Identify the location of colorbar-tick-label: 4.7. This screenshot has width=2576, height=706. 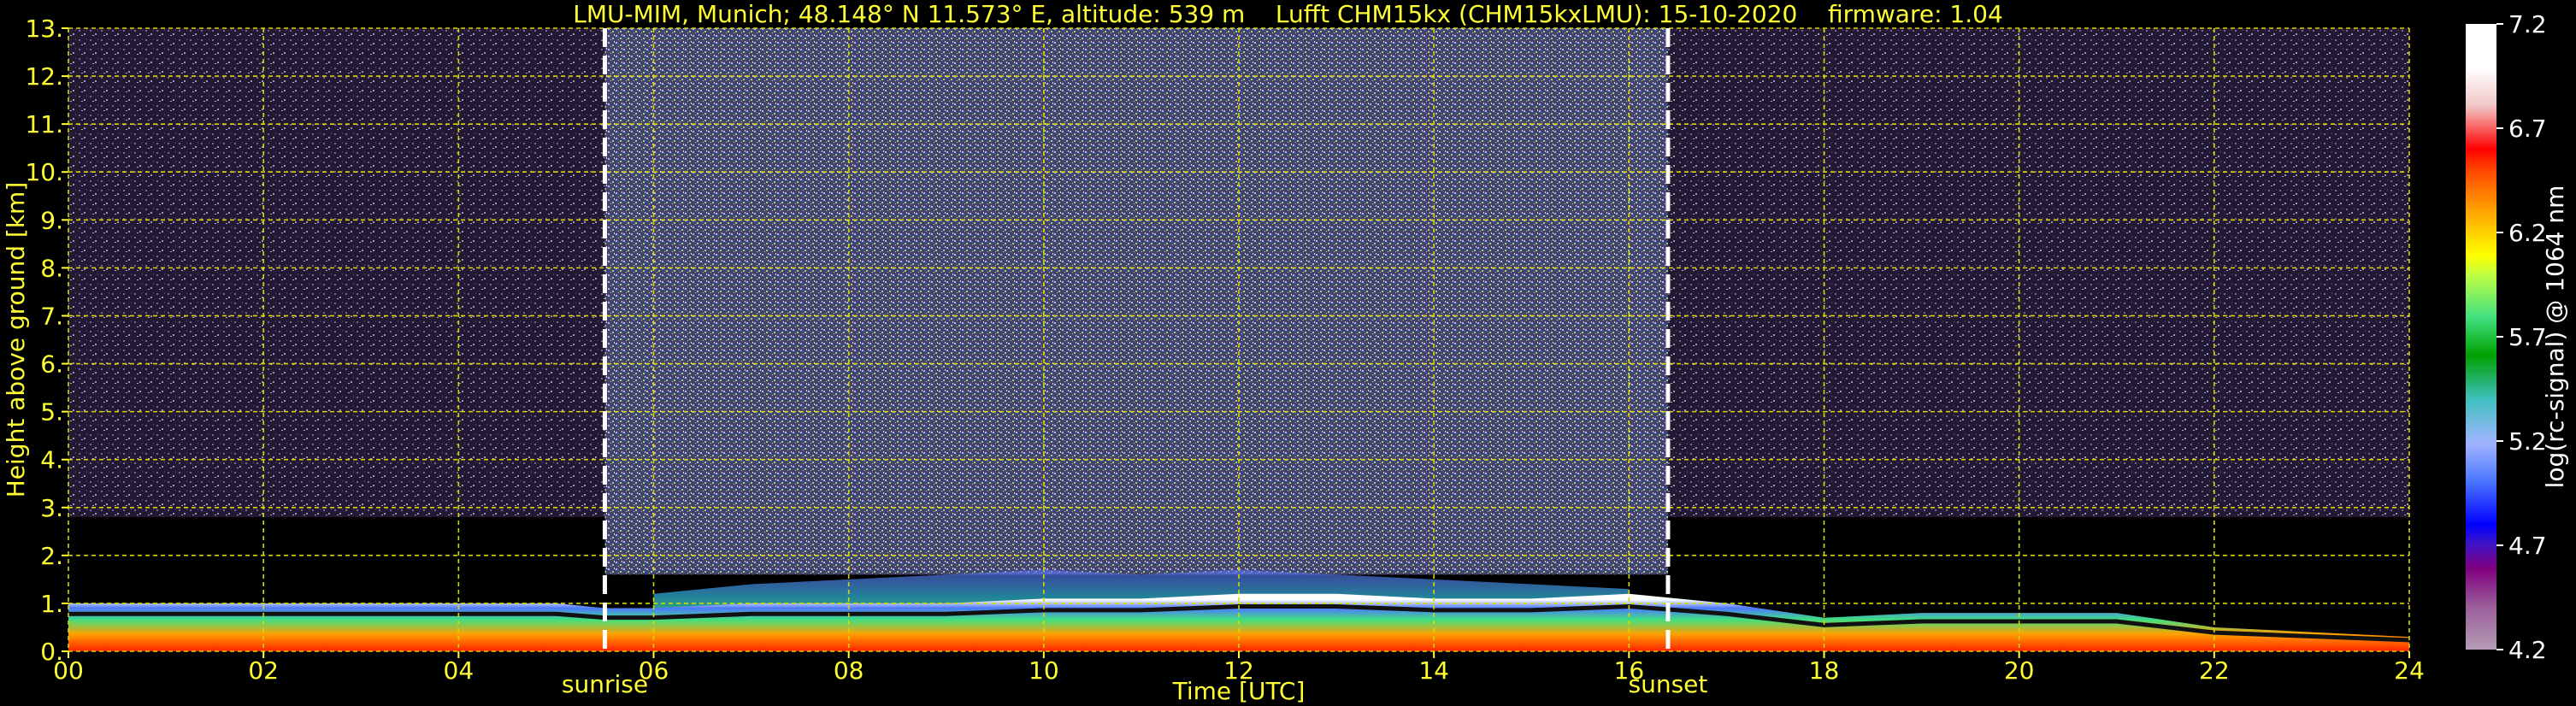
(2527, 546).